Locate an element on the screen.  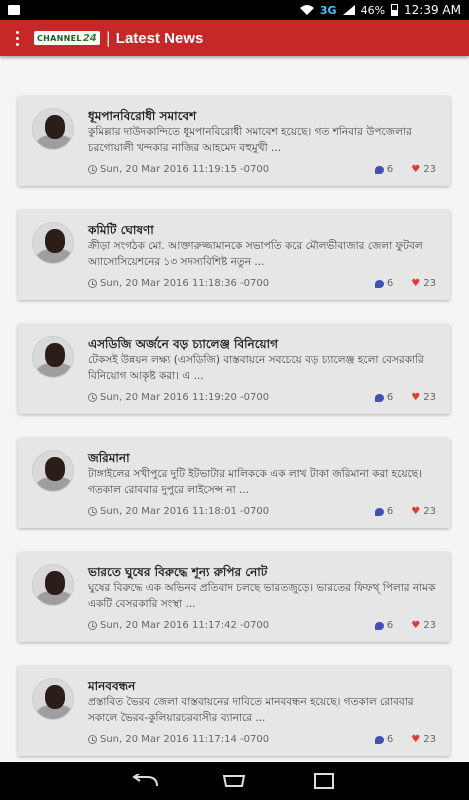
status-left is located at coordinates (154, 10).